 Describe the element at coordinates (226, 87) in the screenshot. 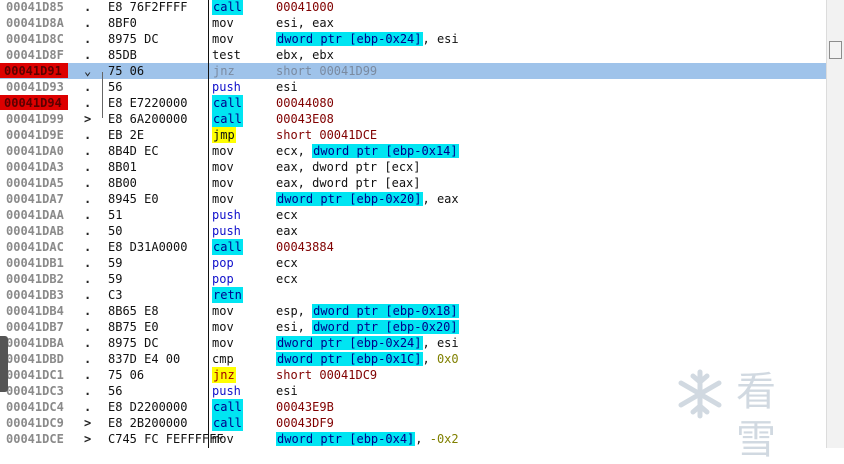

I see `mnemonic: push` at that location.